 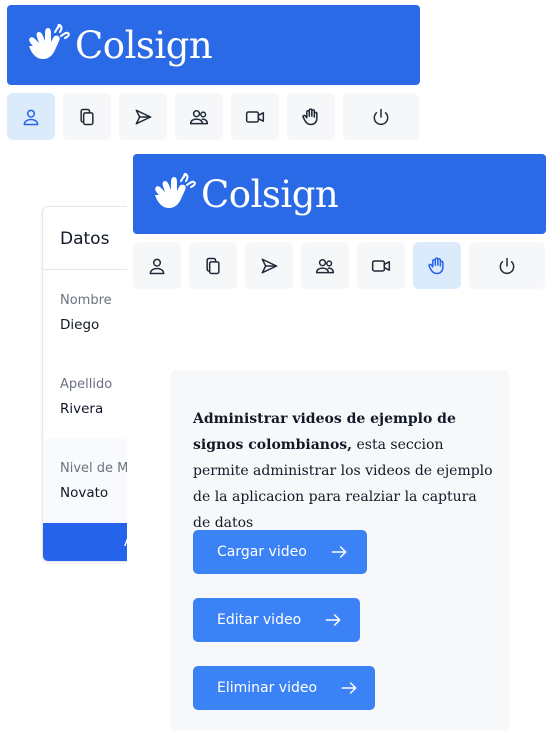 What do you see at coordinates (267, 688) in the screenshot?
I see `delete-video-label: Eliminar video` at bounding box center [267, 688].